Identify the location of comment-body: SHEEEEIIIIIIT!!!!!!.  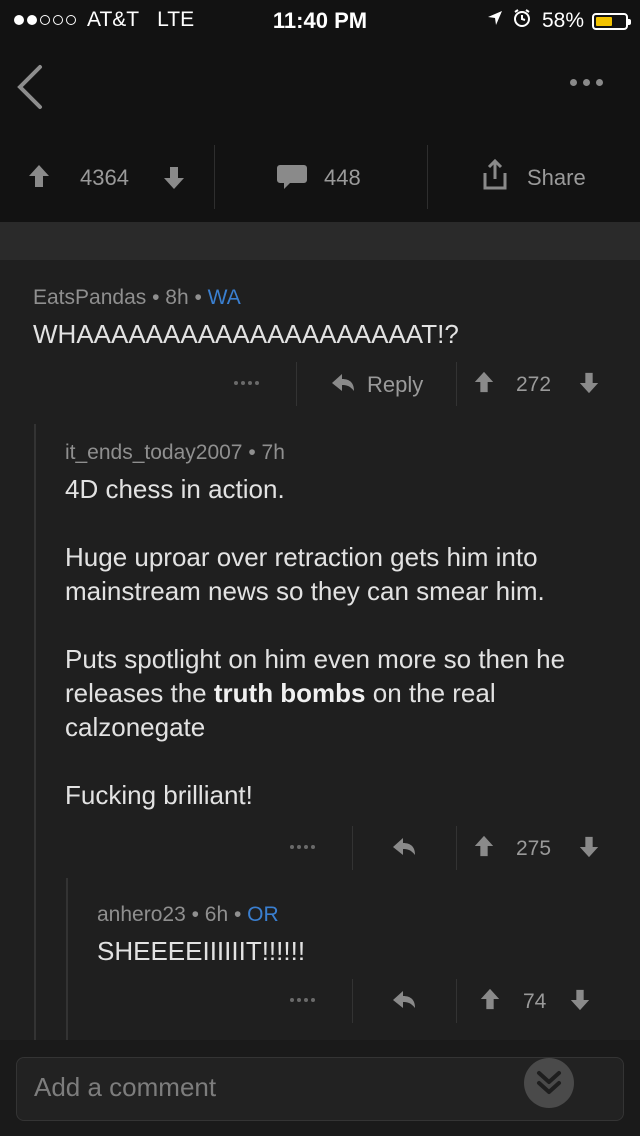
(201, 951).